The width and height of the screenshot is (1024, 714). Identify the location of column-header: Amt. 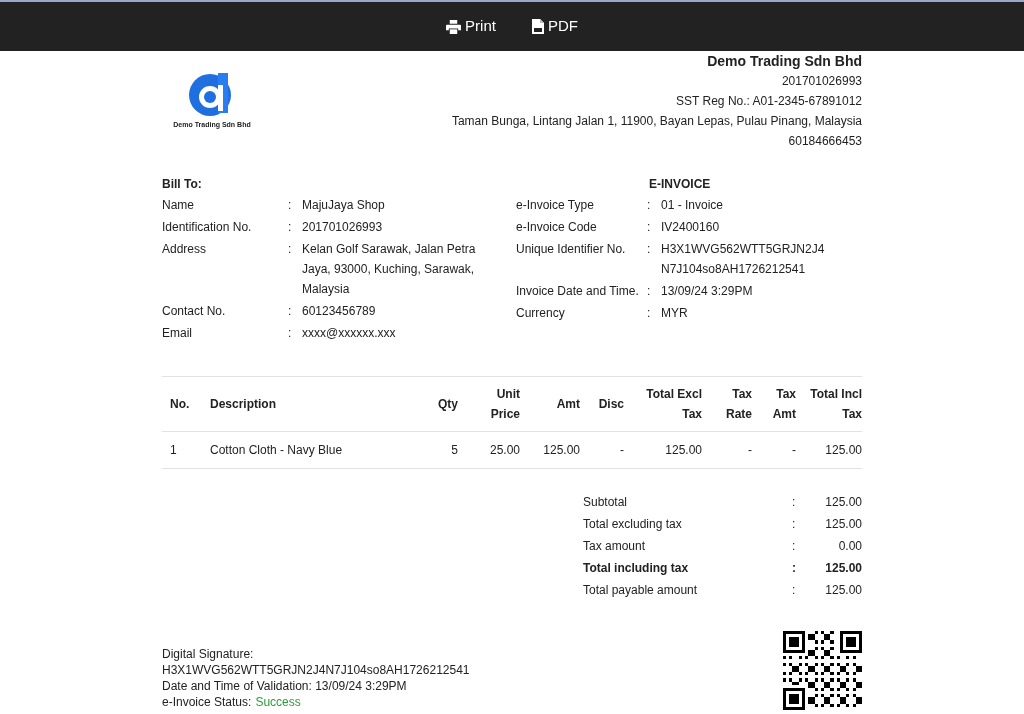
(567, 404).